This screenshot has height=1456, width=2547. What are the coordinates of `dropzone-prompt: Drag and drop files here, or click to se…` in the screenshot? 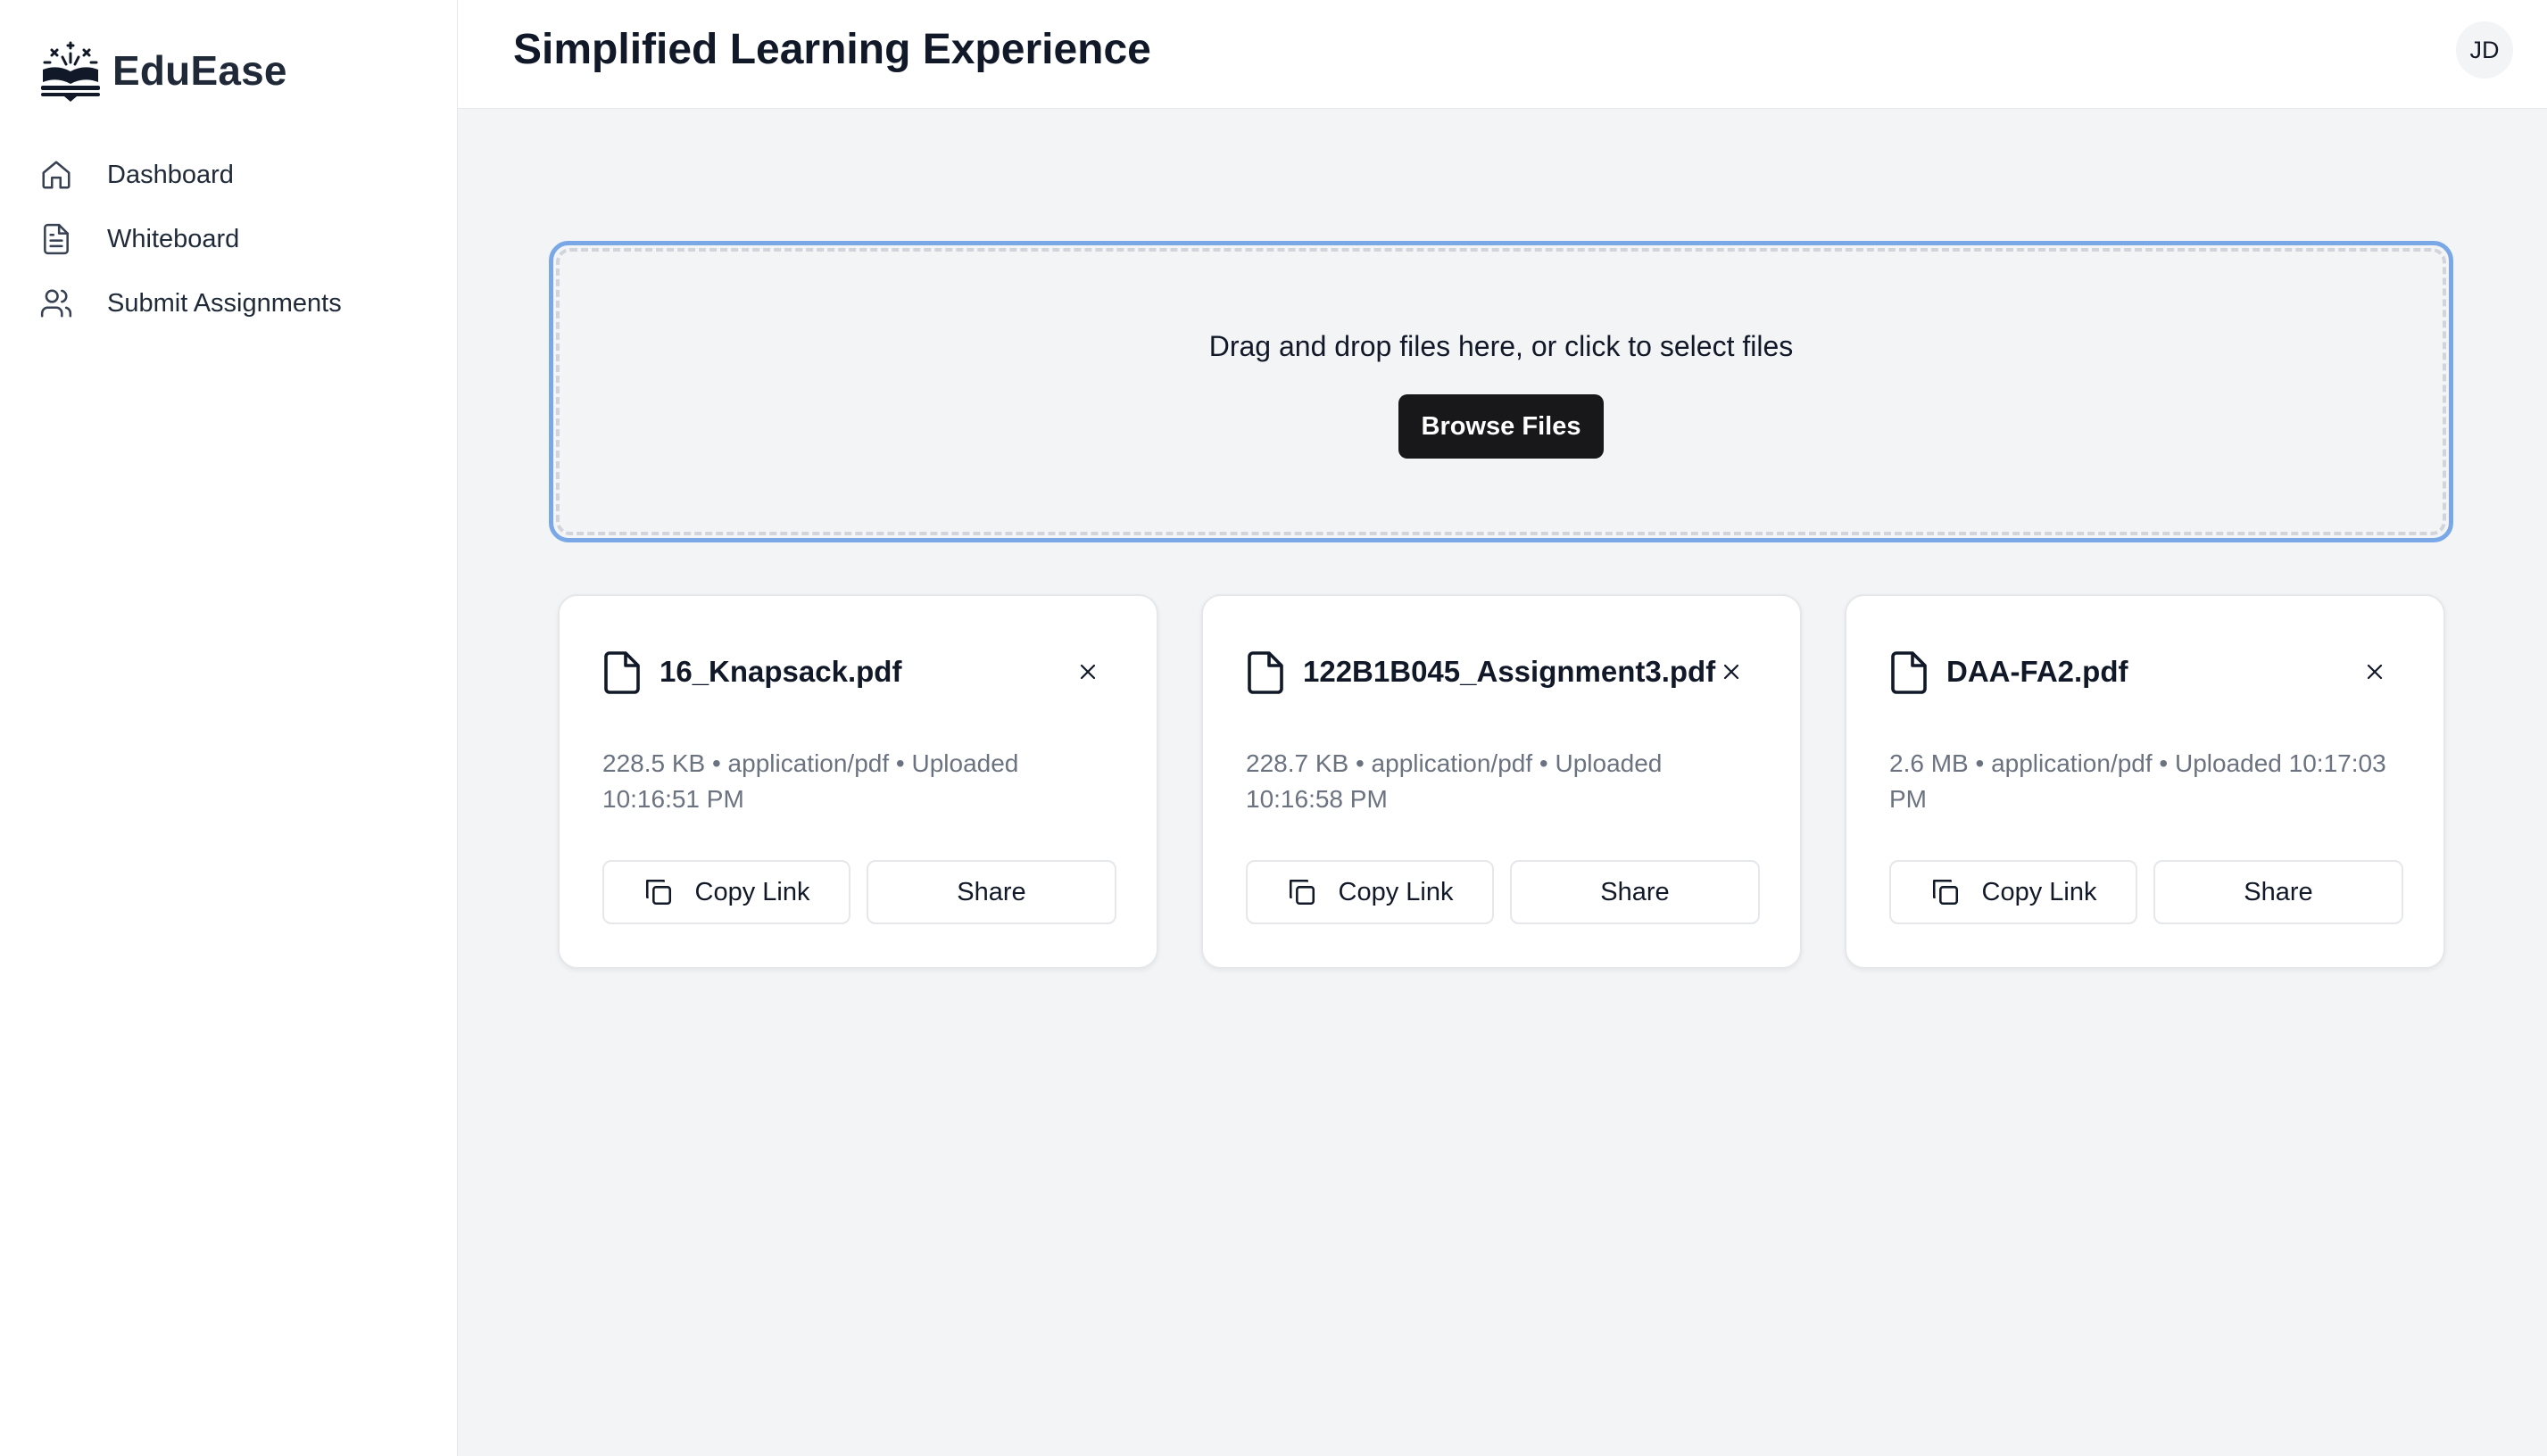 It's located at (1501, 346).